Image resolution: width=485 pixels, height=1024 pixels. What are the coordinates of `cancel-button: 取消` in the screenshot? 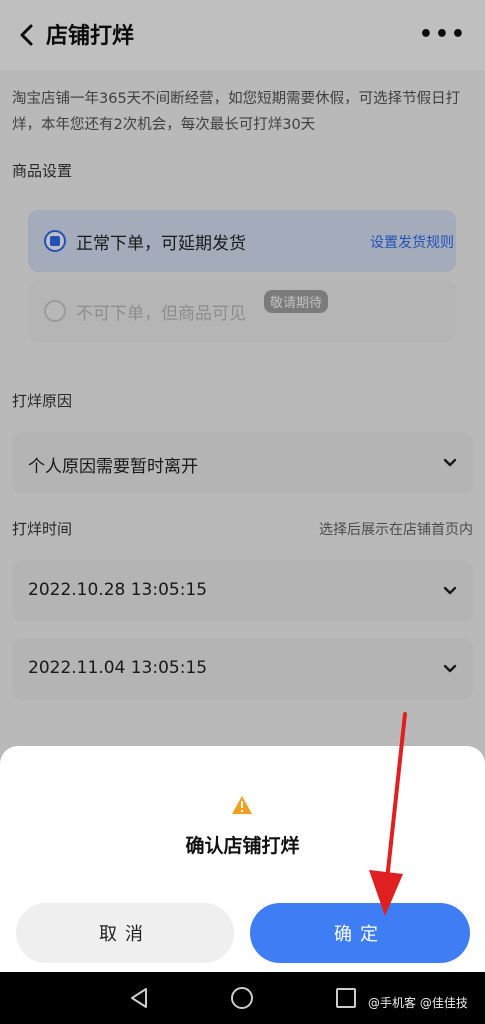 It's located at (125, 933).